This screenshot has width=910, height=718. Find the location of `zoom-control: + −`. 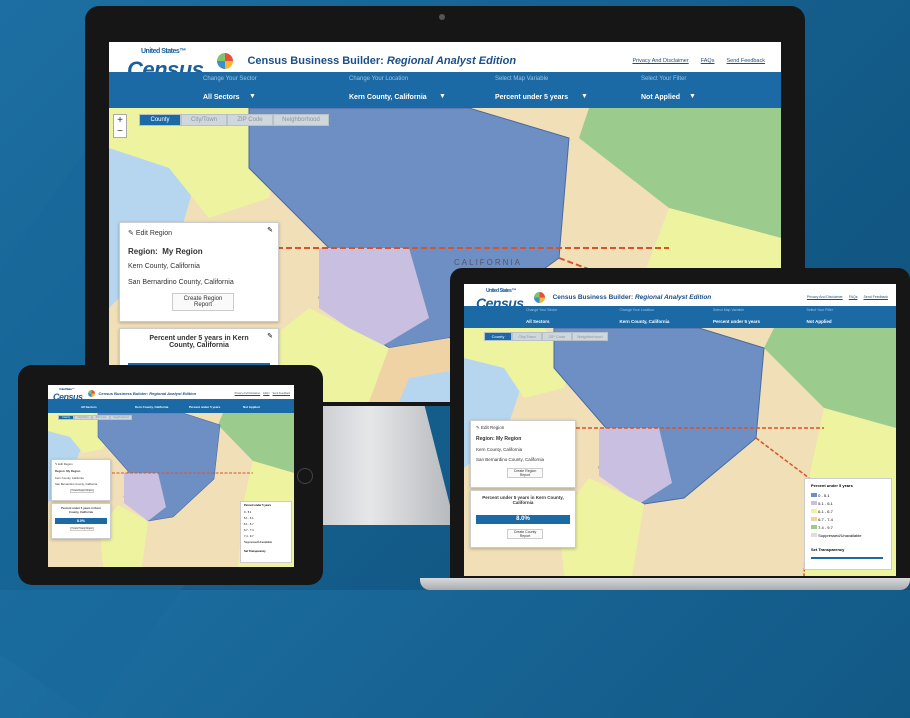

zoom-control: + − is located at coordinates (120, 126).